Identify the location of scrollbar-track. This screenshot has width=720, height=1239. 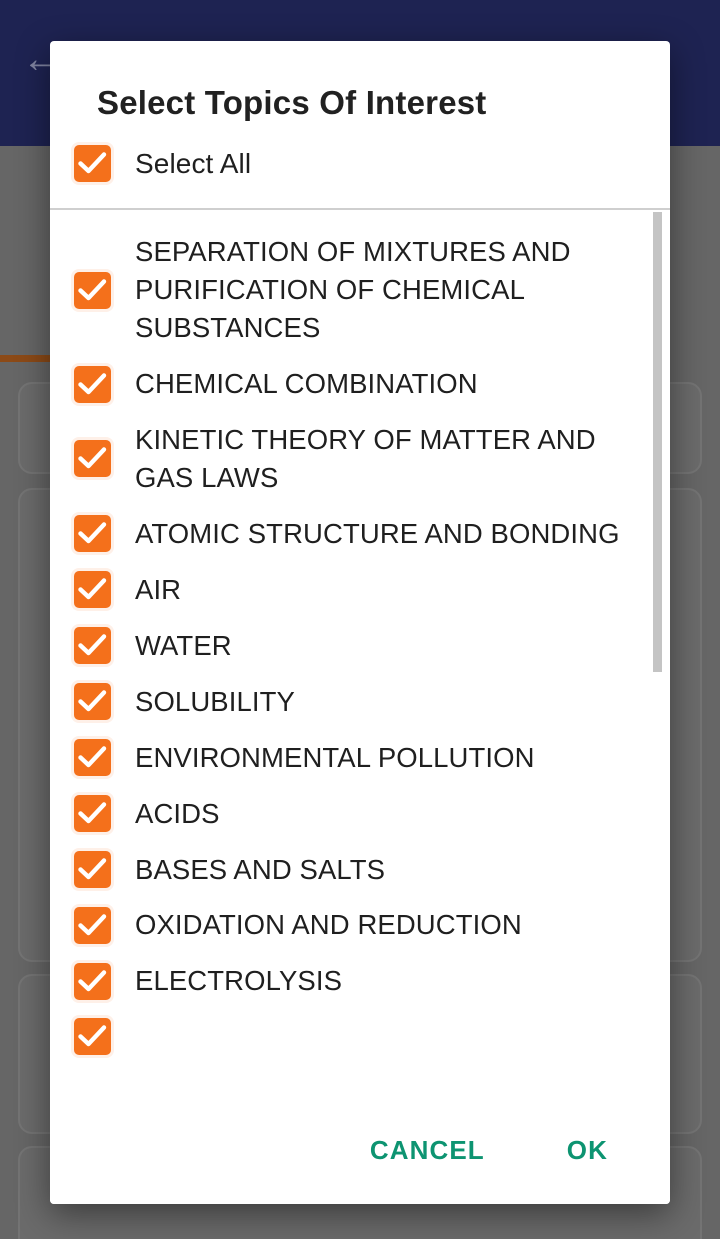
(659, 653).